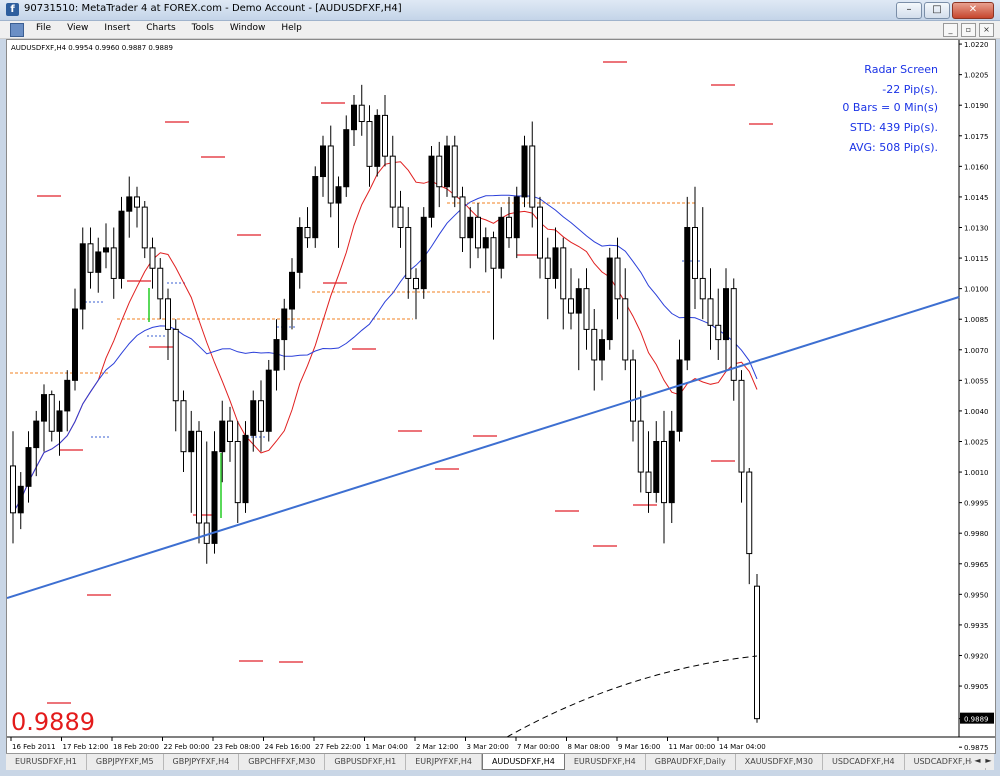 The image size is (1000, 776). I want to click on menu-file: File, so click(43, 28).